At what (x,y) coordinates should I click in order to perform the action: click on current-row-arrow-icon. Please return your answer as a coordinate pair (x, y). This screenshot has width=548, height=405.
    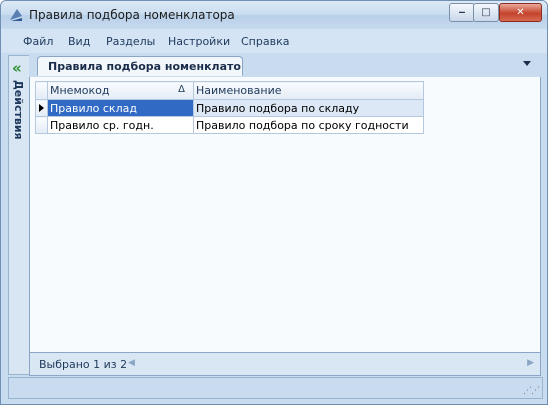
    Looking at the image, I should click on (41, 107).